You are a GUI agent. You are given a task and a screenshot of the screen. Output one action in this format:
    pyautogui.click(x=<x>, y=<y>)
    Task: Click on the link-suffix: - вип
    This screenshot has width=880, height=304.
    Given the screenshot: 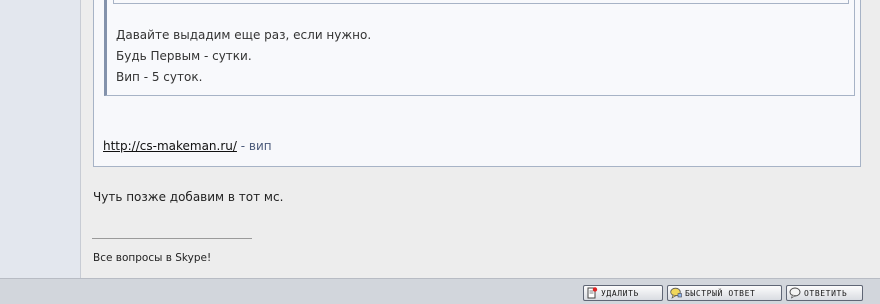 What is the action you would take?
    pyautogui.click(x=254, y=146)
    